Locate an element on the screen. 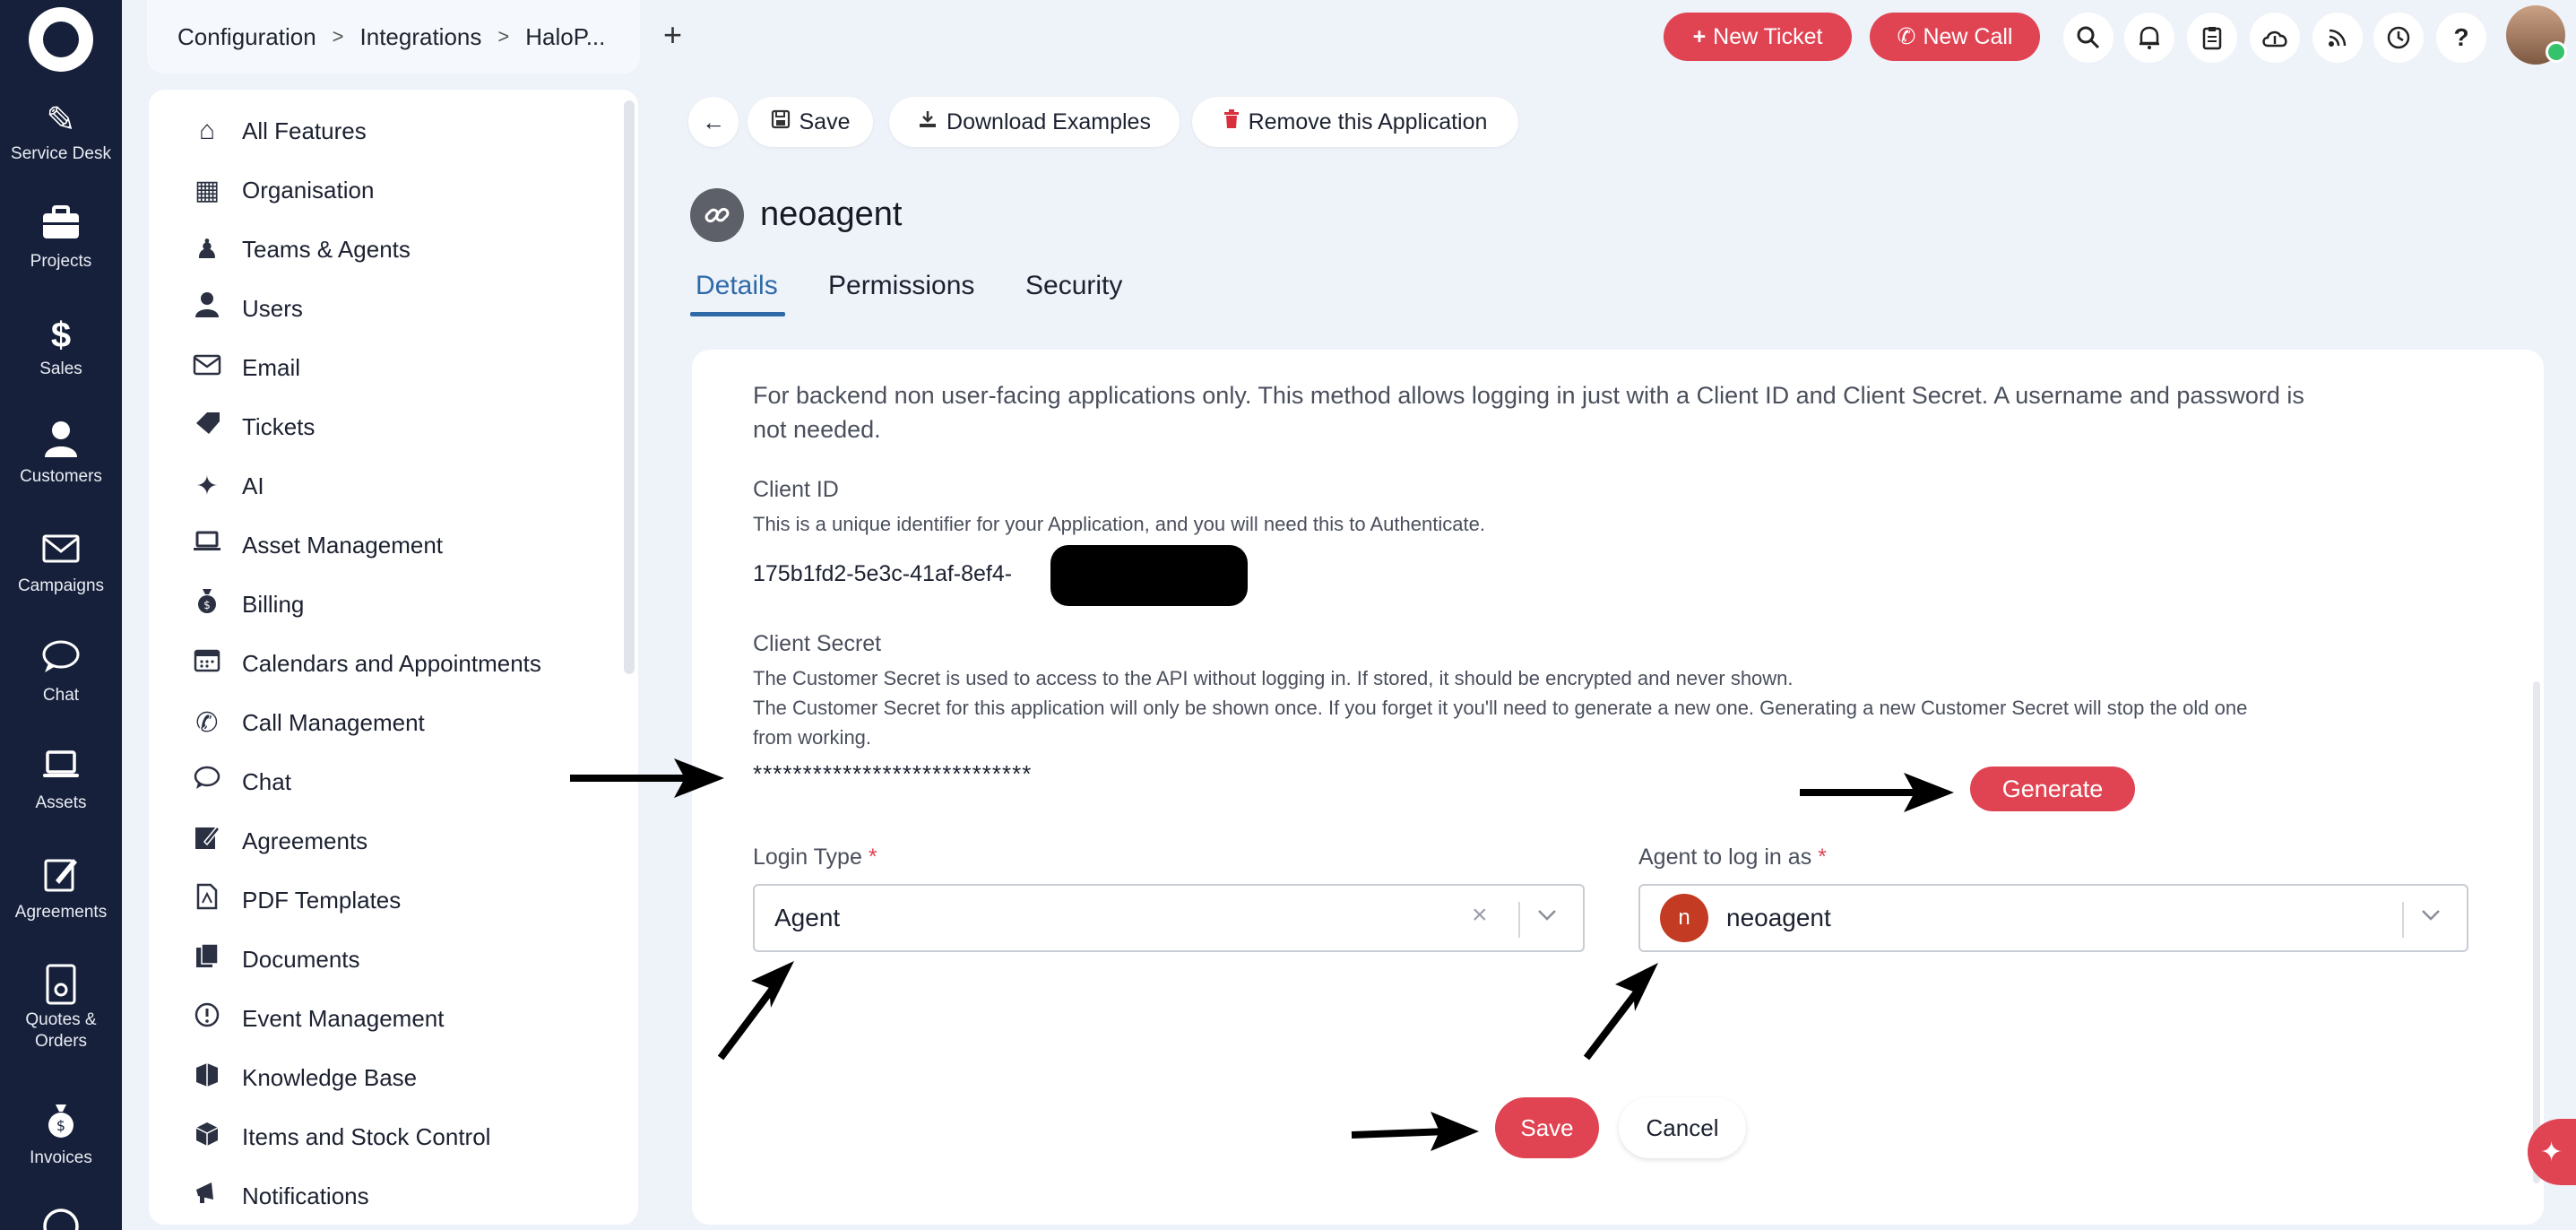 This screenshot has height=1230, width=2576. sidebar-item-teams-agents: ♟ Teams & Agents is located at coordinates (299, 249).